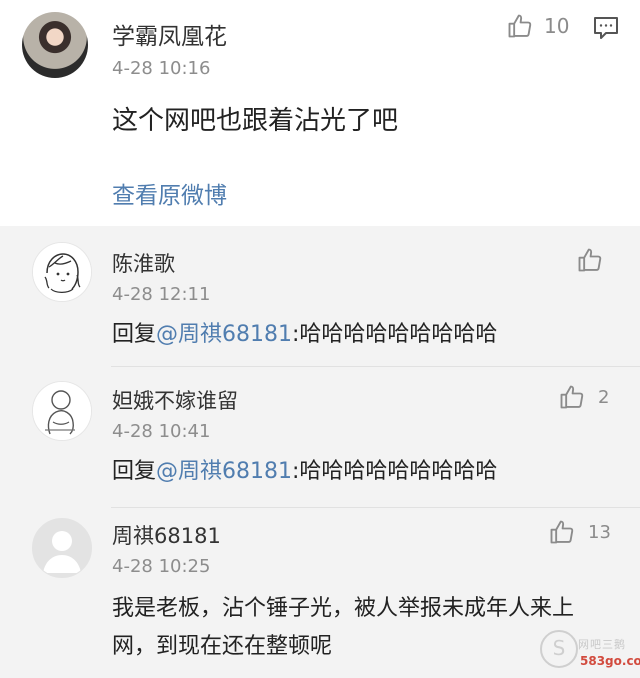 The height and width of the screenshot is (678, 640). What do you see at coordinates (55, 45) in the screenshot?
I see `user-avatar` at bounding box center [55, 45].